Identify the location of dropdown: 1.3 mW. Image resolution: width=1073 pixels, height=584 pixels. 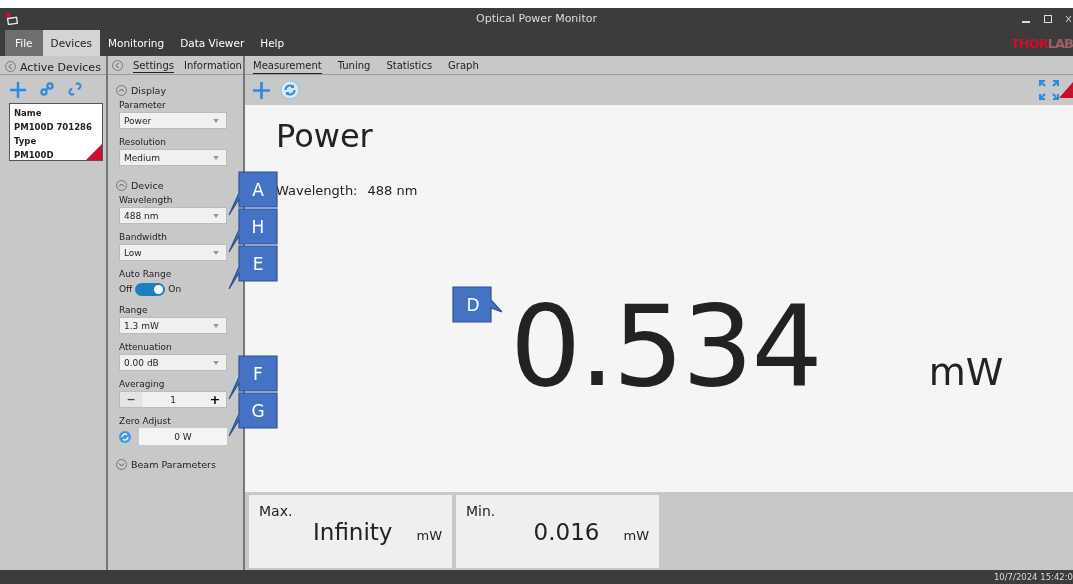
(173, 325).